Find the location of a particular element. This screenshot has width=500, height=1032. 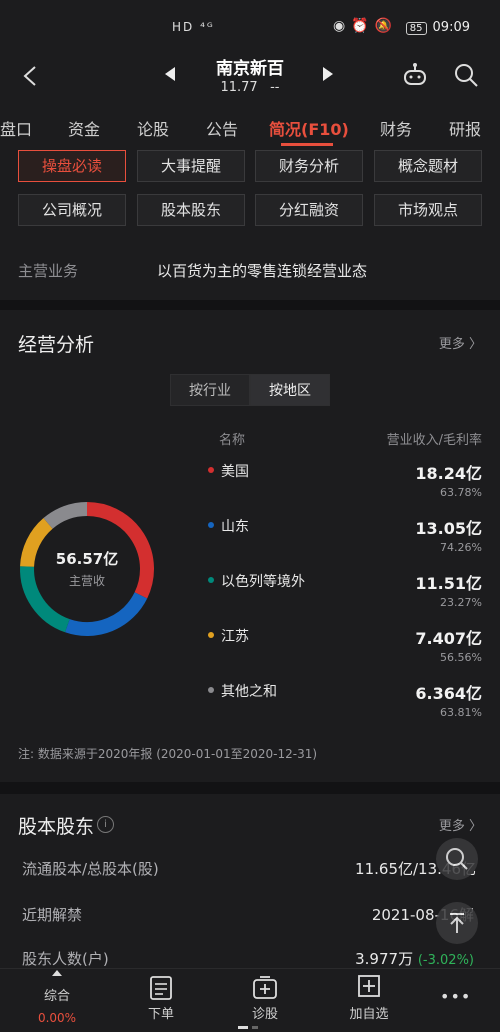

more-menu-icon: ••• is located at coordinates (455, 996).